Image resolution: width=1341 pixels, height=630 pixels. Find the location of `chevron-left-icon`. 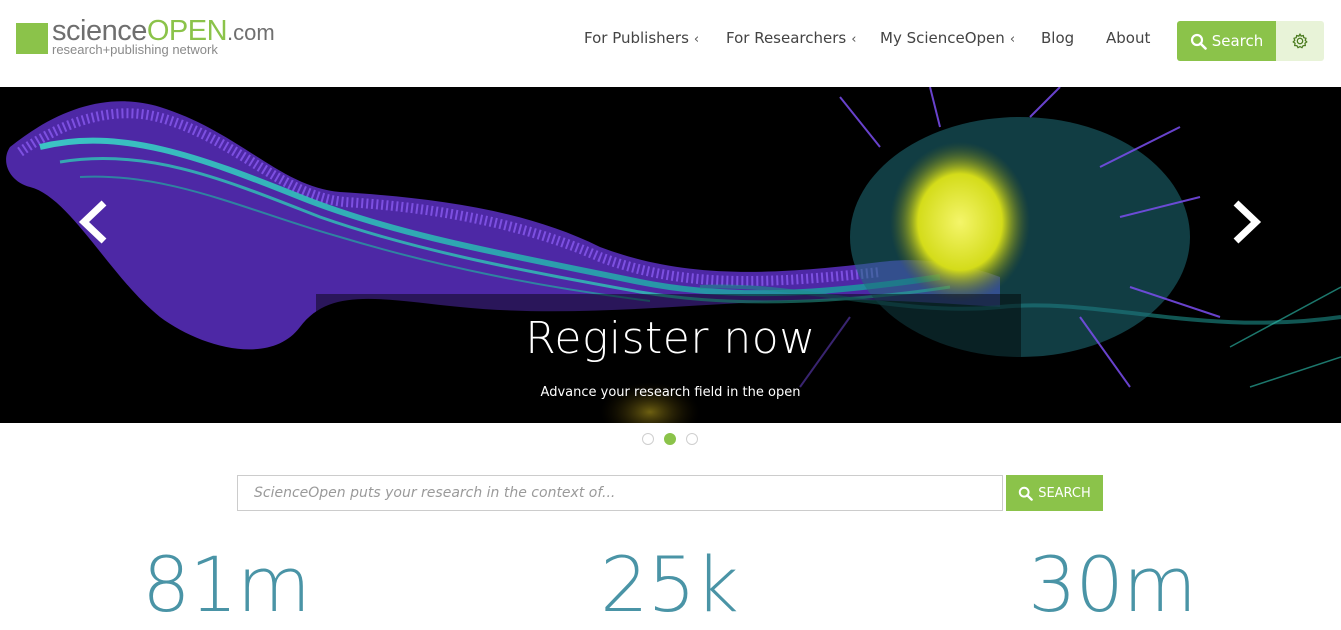

chevron-left-icon is located at coordinates (92, 222).